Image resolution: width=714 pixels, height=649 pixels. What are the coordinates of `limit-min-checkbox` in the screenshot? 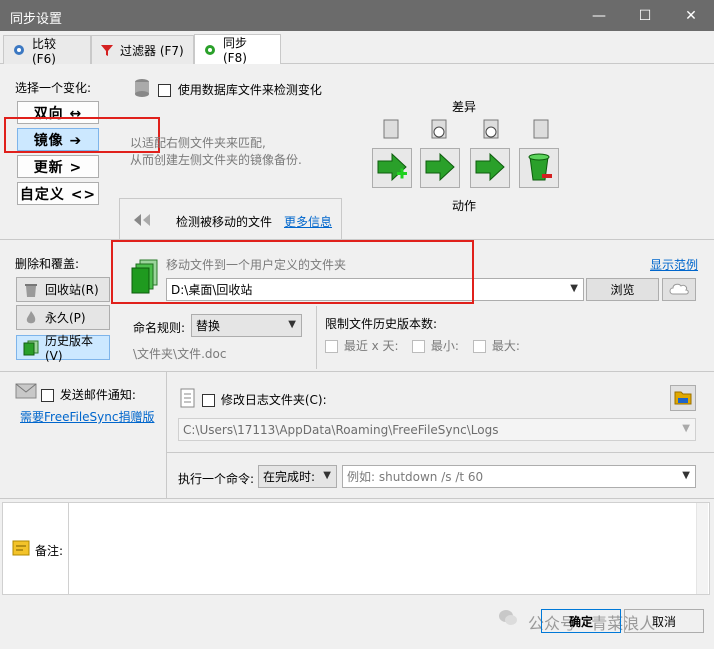 It's located at (418, 346).